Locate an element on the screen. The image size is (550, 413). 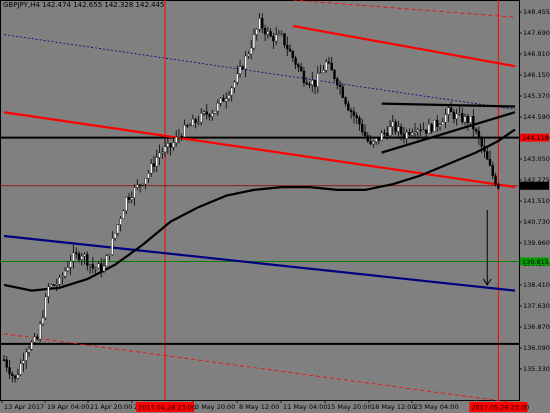
price-tick-label: 139.960 is located at coordinates (536, 243).